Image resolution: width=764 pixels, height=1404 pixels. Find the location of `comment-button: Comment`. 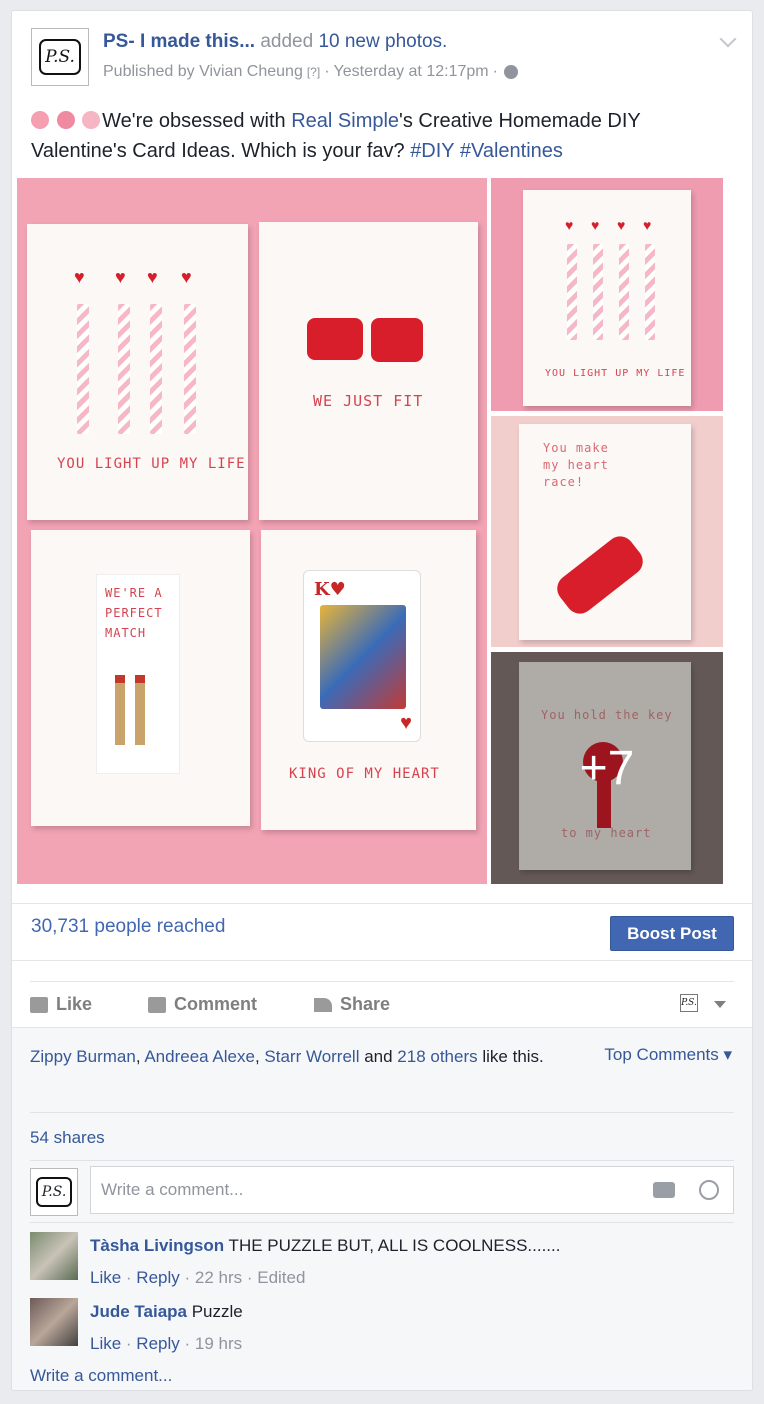

comment-button: Comment is located at coordinates (202, 1004).